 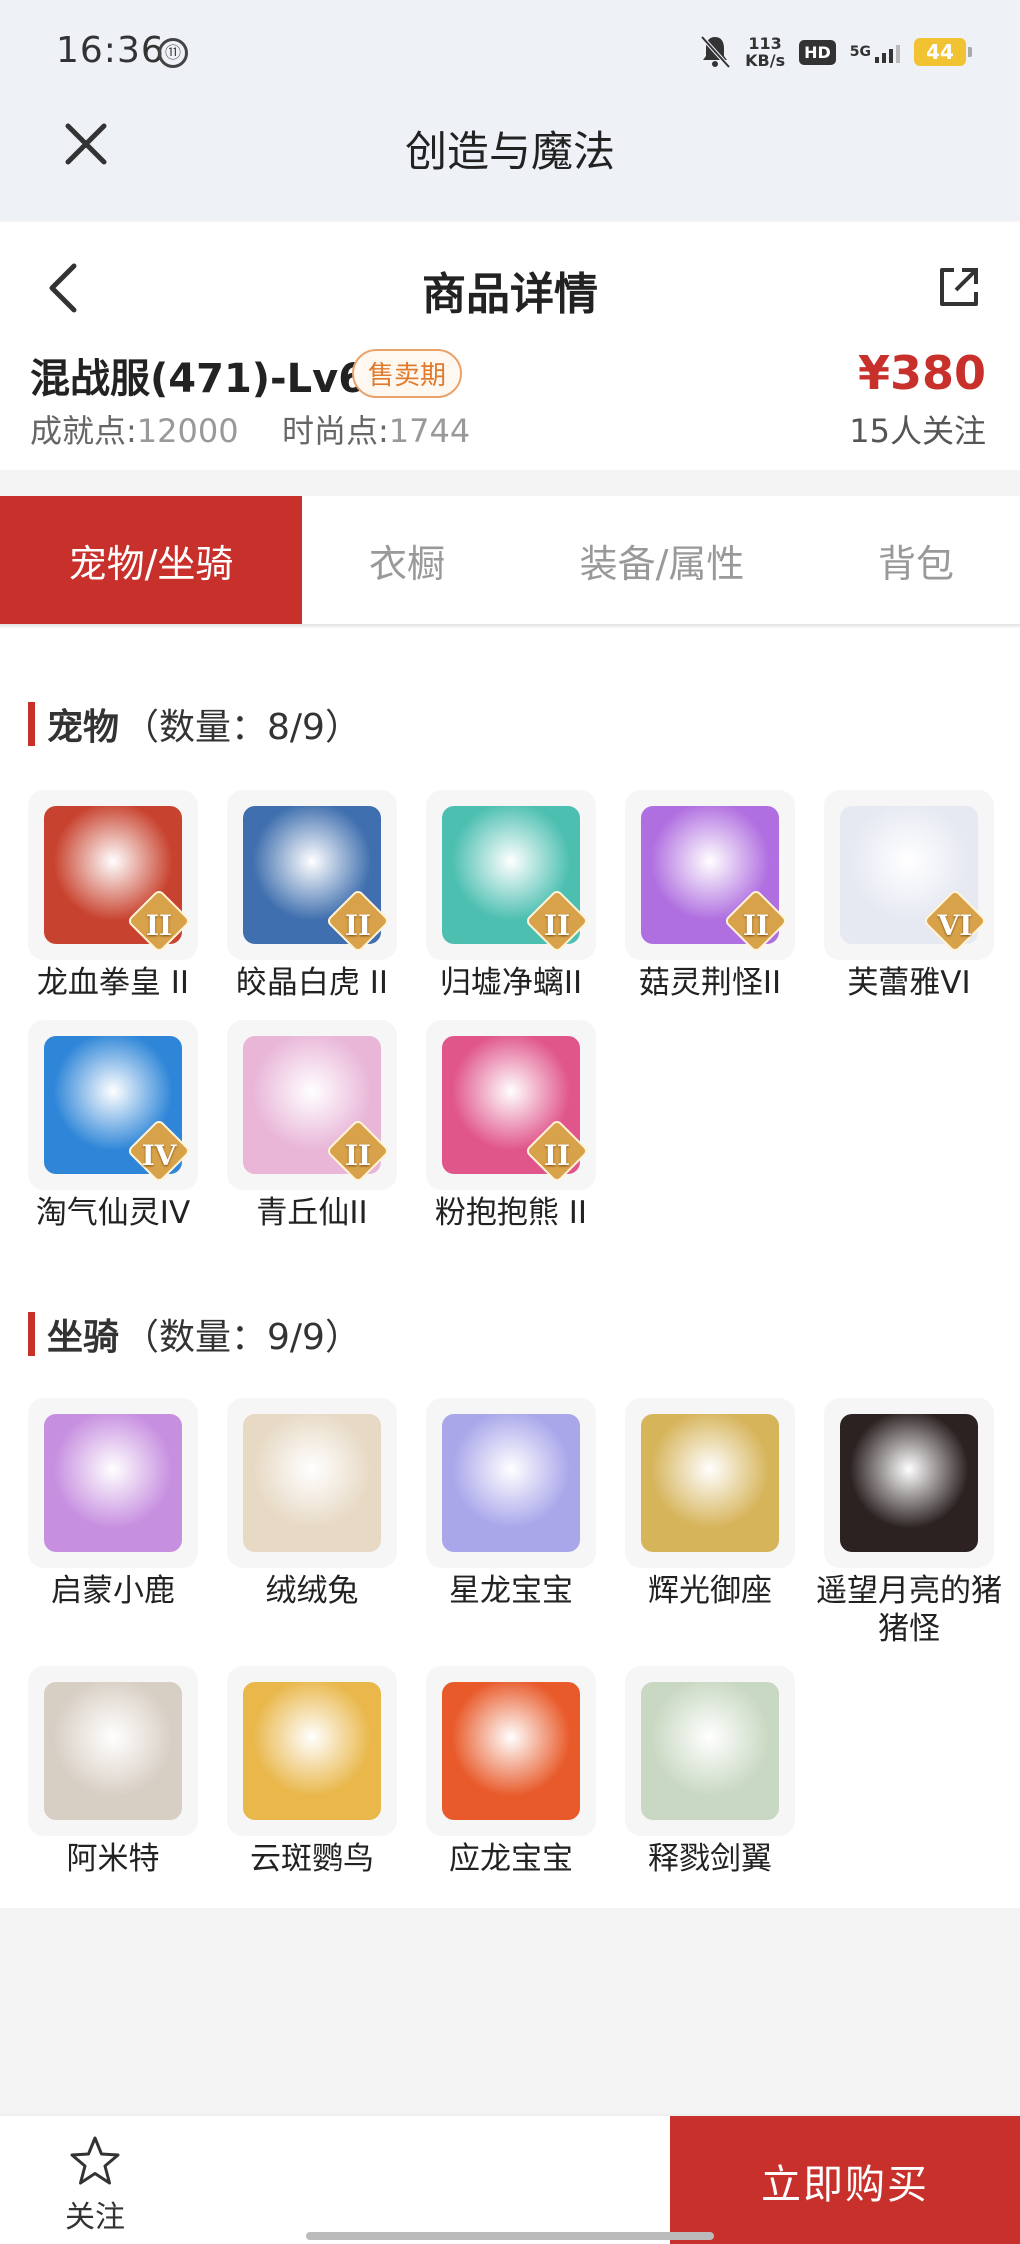 I want to click on pet-thumbnail: VI, so click(x=909, y=875).